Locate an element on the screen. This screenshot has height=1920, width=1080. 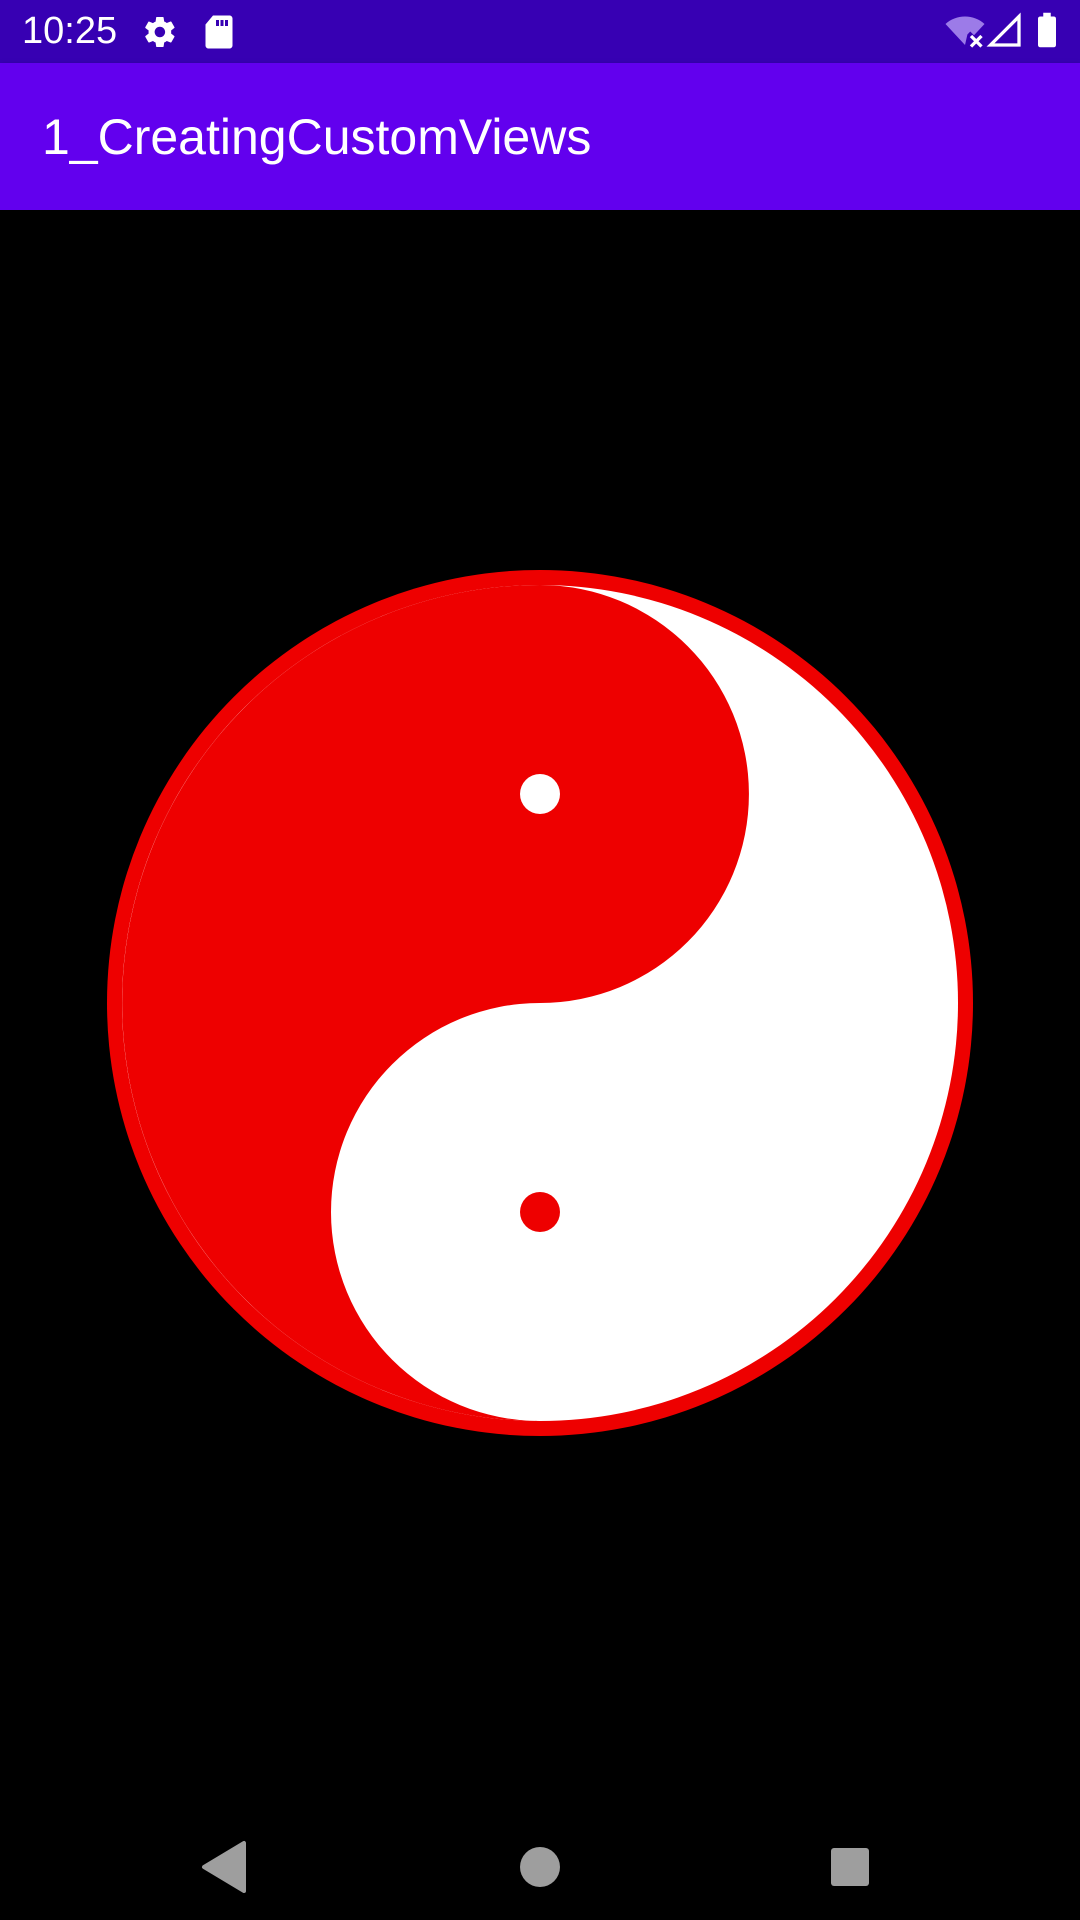
back-button is located at coordinates (226, 1867).